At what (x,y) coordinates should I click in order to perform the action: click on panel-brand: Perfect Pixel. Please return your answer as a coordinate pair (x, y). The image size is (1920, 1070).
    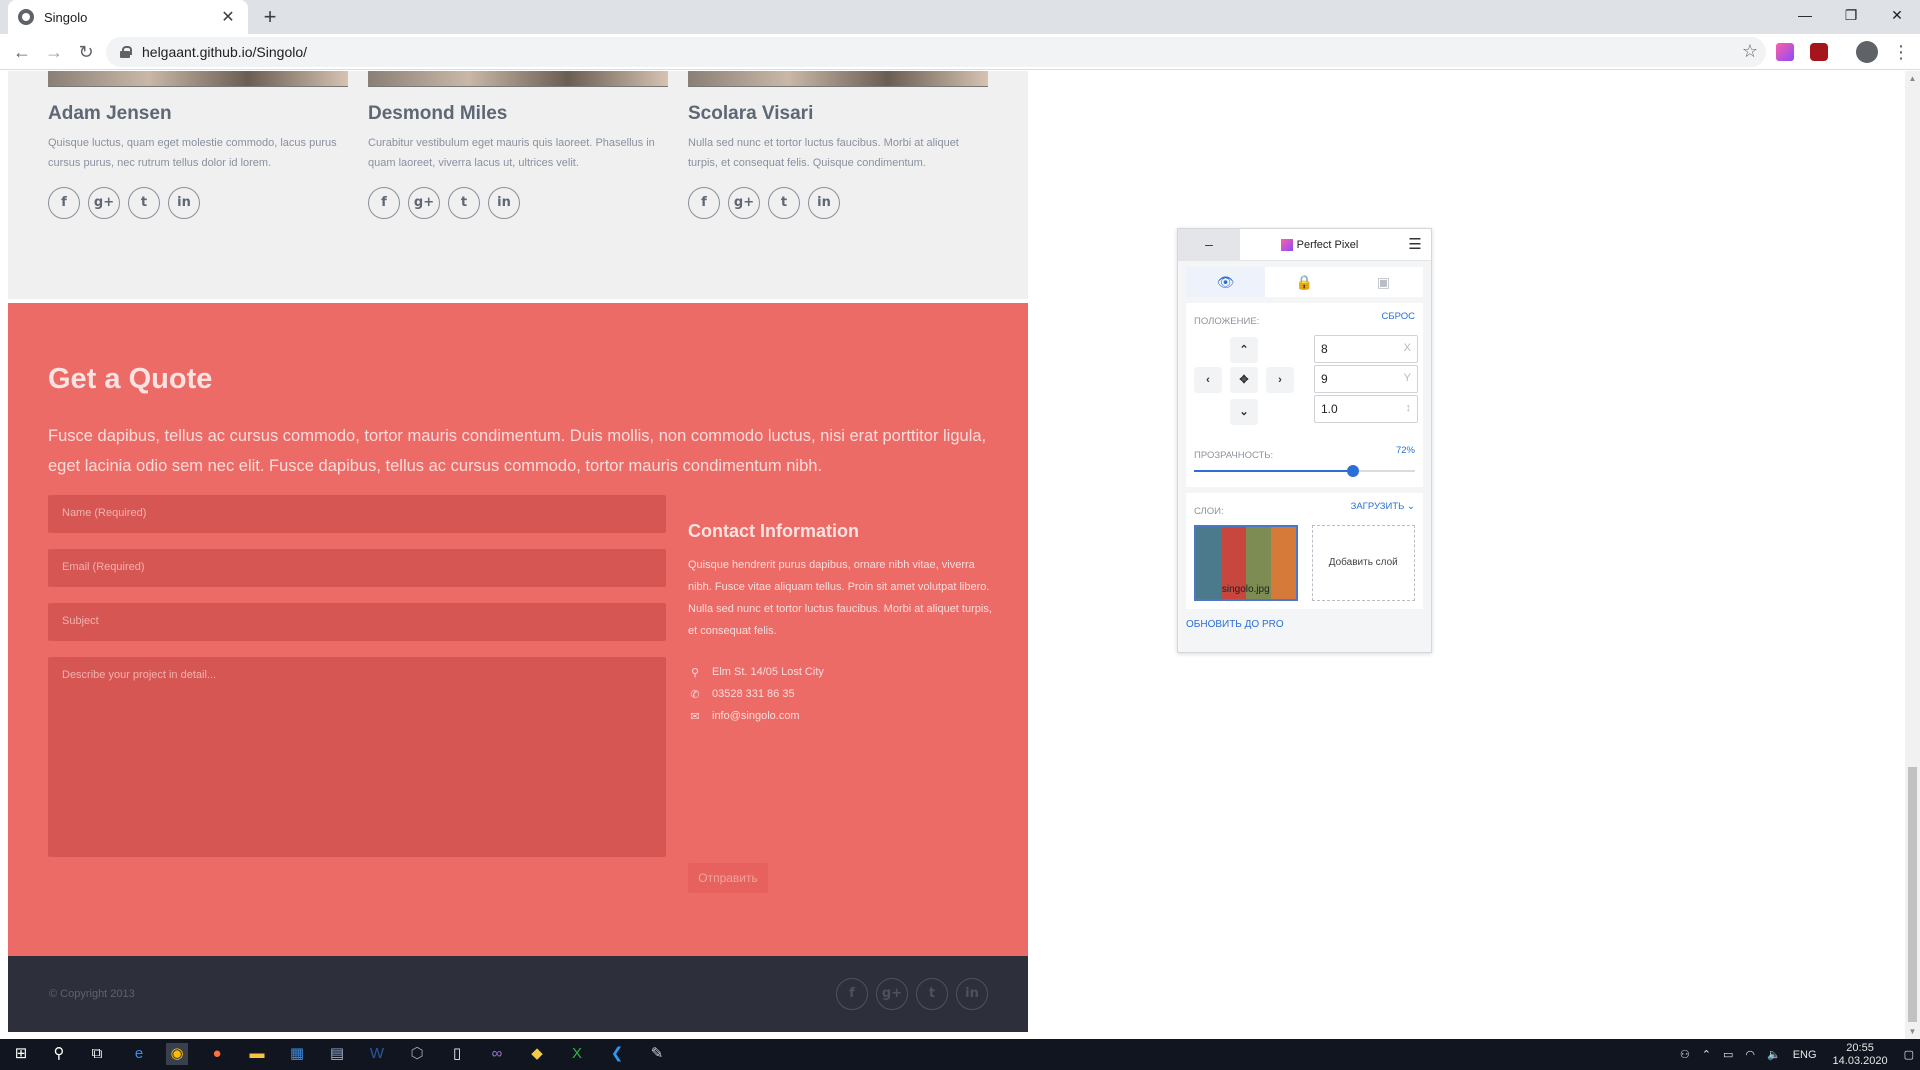
    Looking at the image, I should click on (1319, 244).